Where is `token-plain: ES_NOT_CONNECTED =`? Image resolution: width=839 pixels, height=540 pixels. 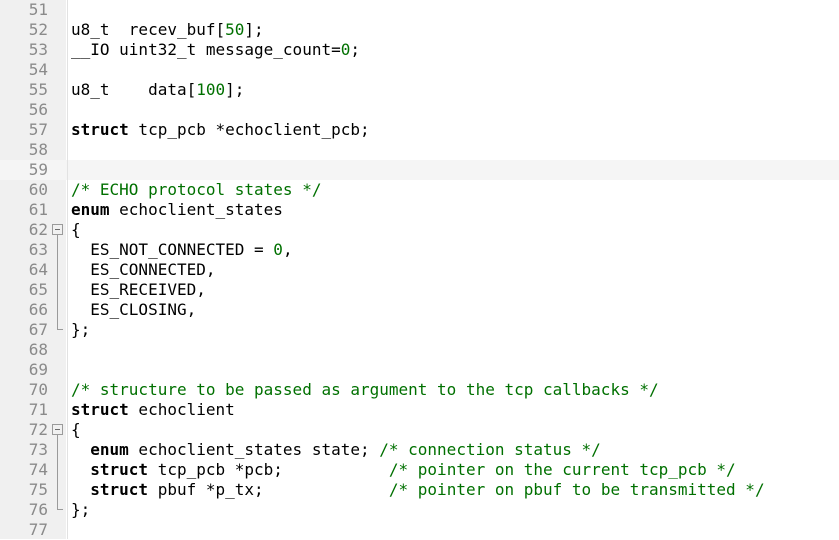
token-plain: ES_NOT_CONNECTED = is located at coordinates (172, 249).